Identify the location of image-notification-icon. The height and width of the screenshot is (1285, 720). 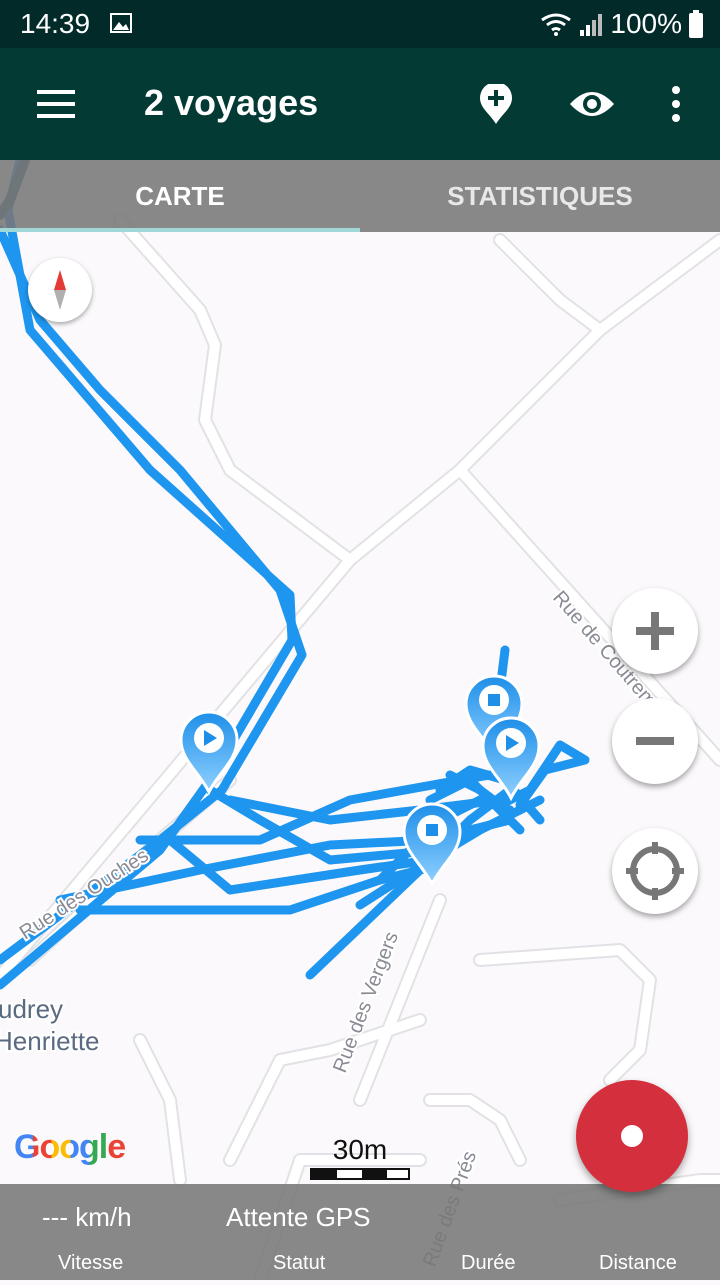
(121, 23).